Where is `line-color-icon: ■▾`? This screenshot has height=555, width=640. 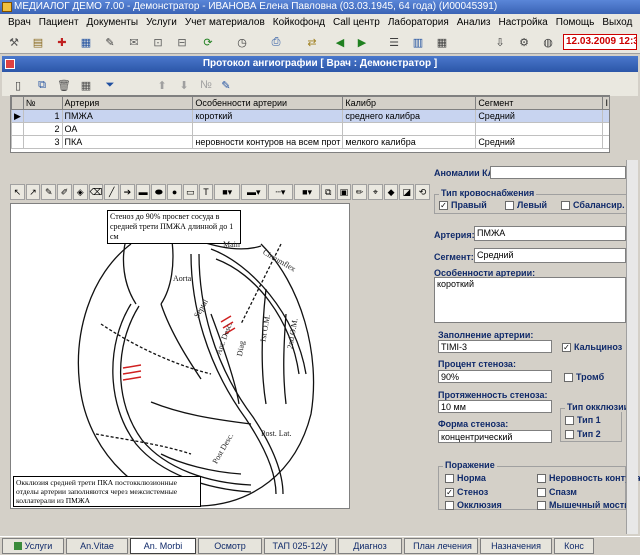 line-color-icon: ■▾ is located at coordinates (227, 192).